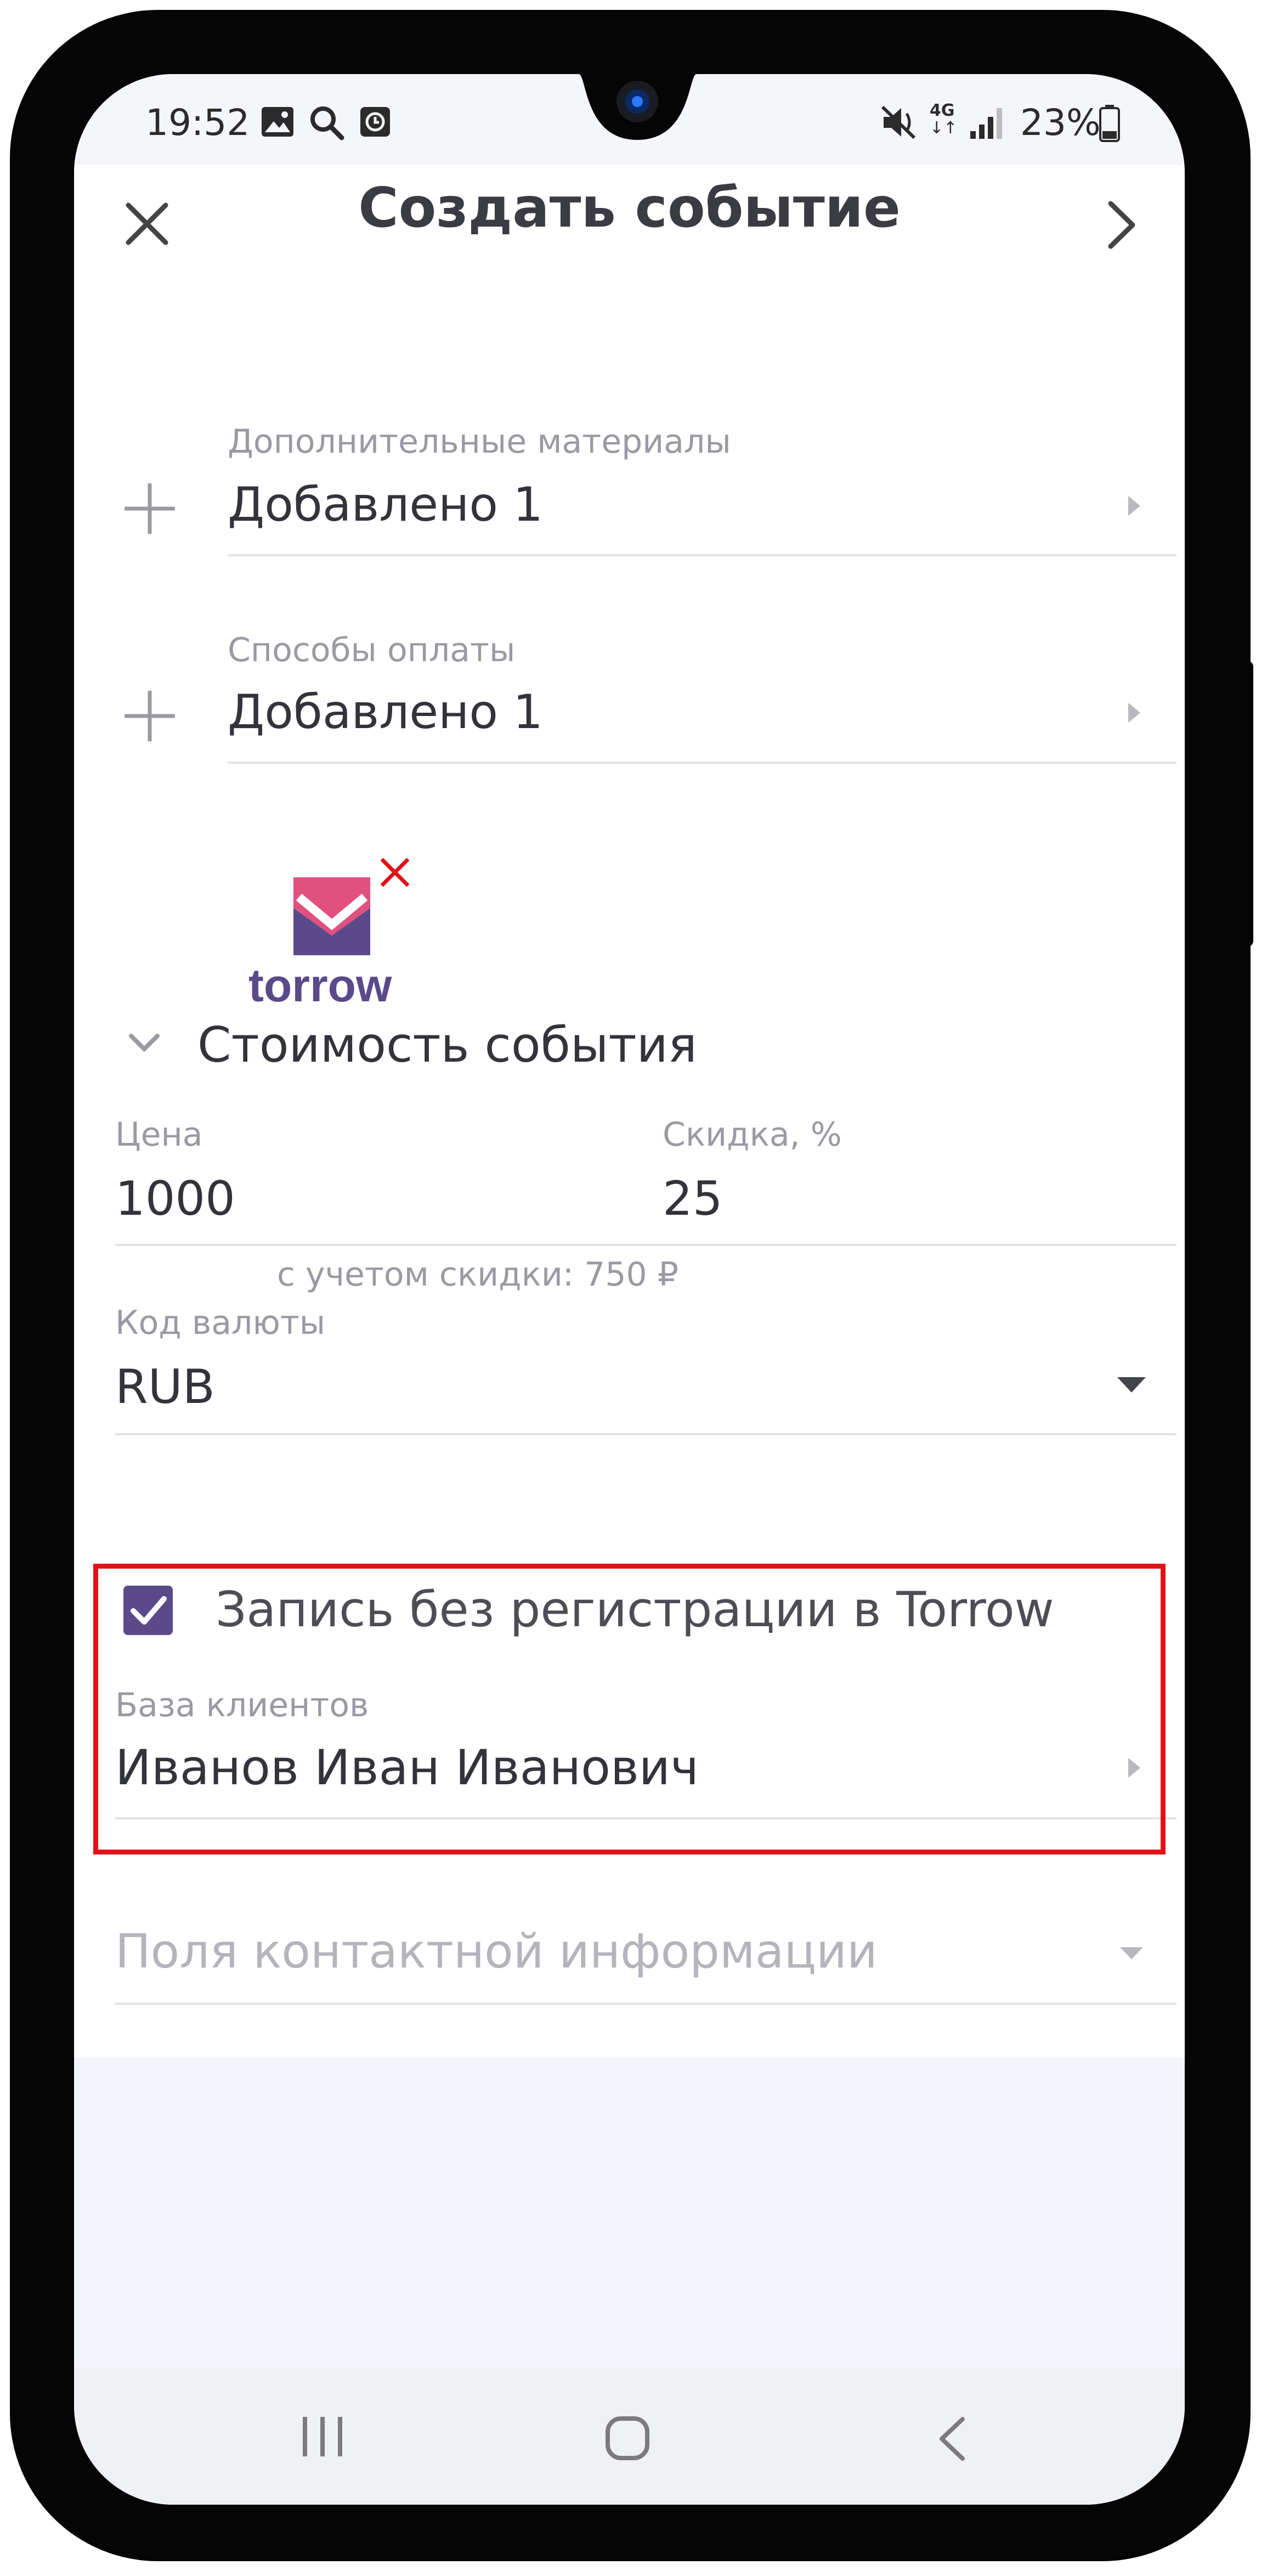 The width and height of the screenshot is (1267, 2576). I want to click on network-4g-icon: 4G ↓↑, so click(946, 122).